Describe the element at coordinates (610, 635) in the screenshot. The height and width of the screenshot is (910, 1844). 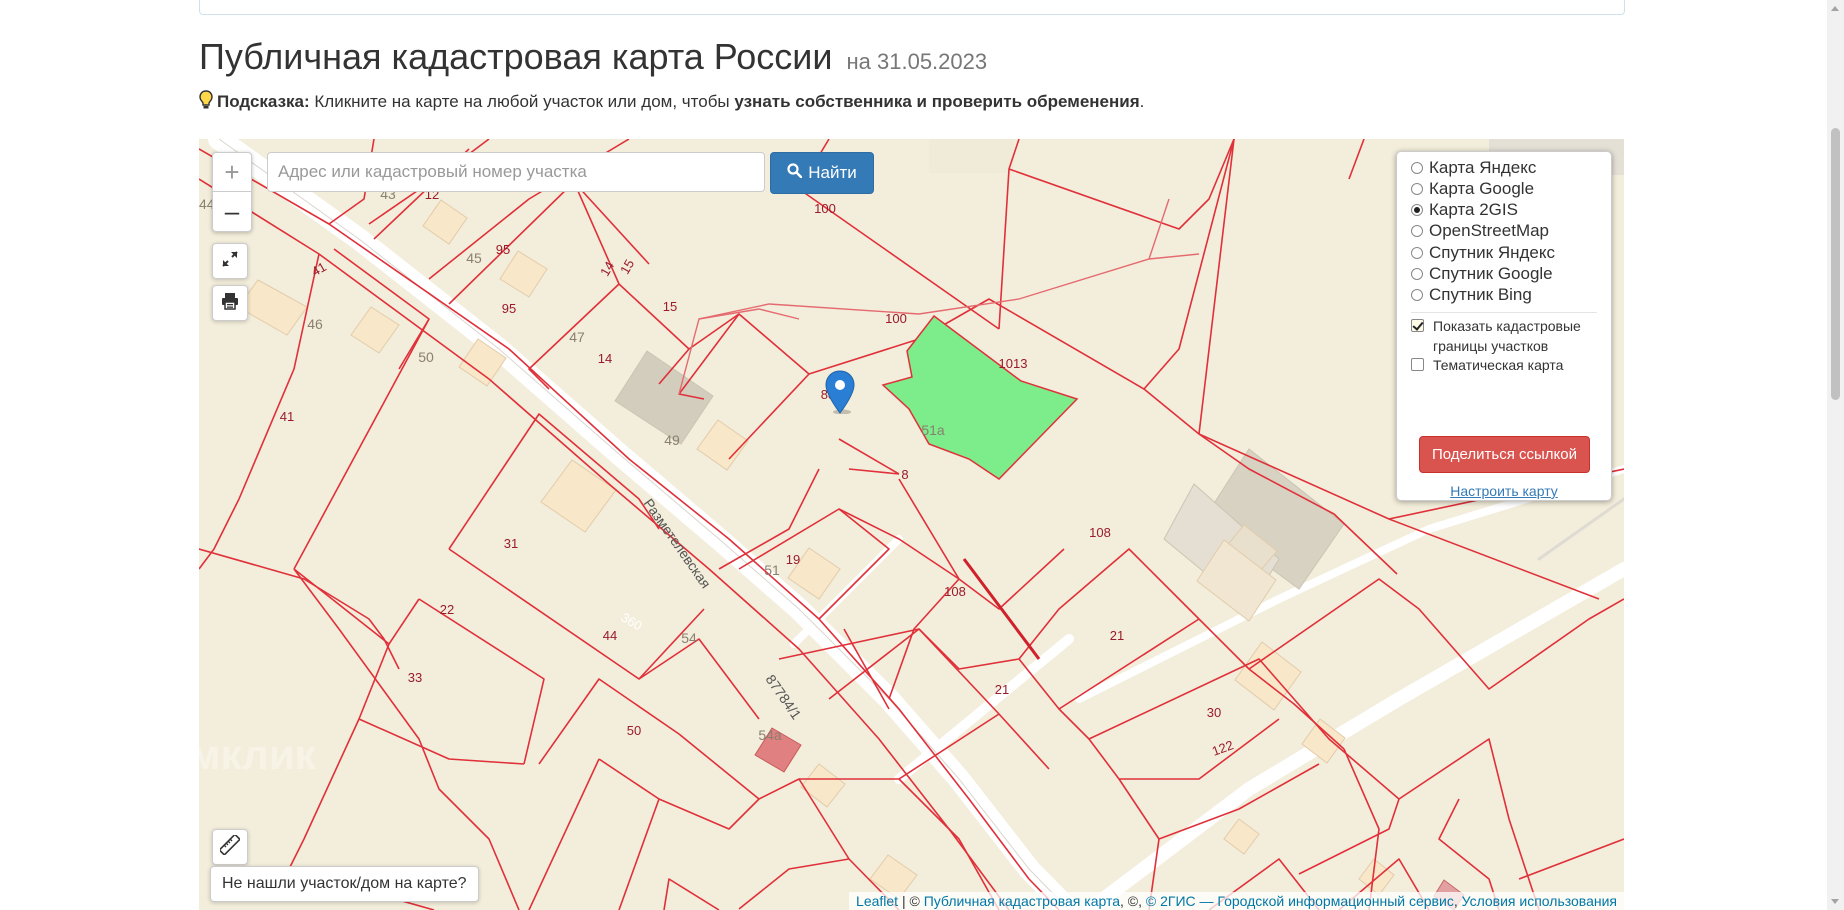
I see `svg-text: 44` at that location.